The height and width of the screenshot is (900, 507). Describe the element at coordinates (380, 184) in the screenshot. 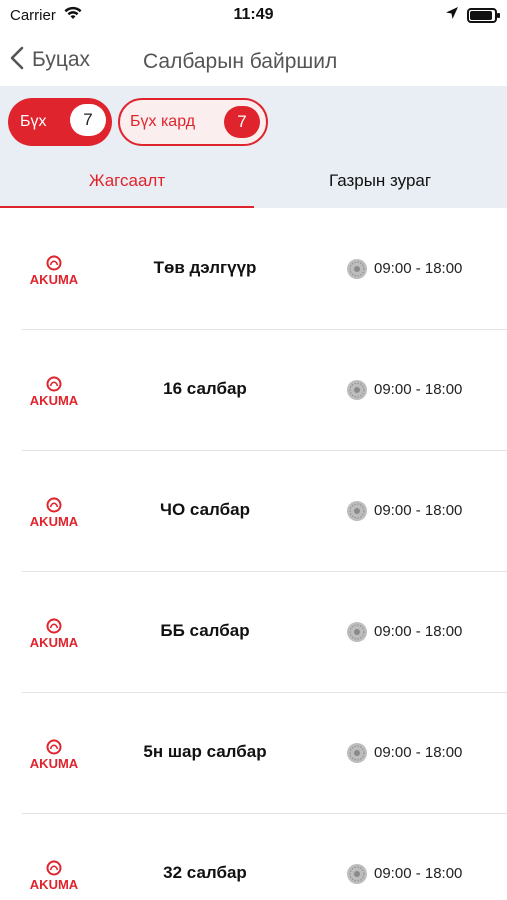

I see `tab-map: Газрын зураг` at that location.